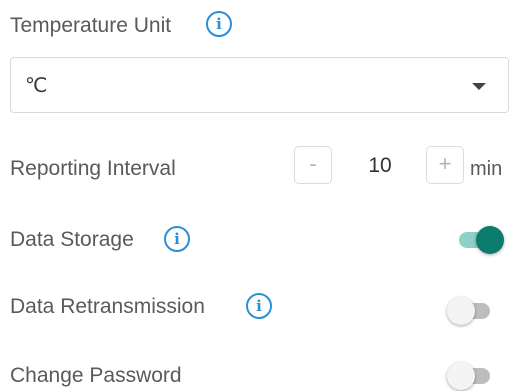 This screenshot has height=391, width=510. I want to click on reporting-interval-label: Reporting Interval, so click(93, 168).